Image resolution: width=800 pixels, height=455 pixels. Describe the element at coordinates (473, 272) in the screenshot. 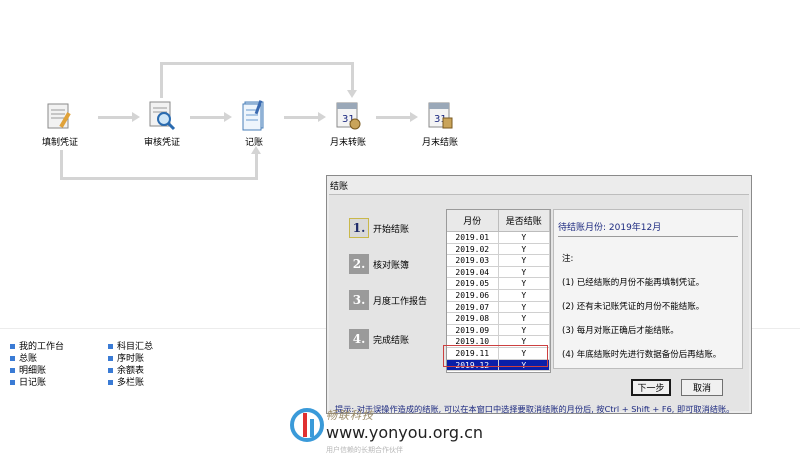

I see `month-cell: 2019.04` at that location.